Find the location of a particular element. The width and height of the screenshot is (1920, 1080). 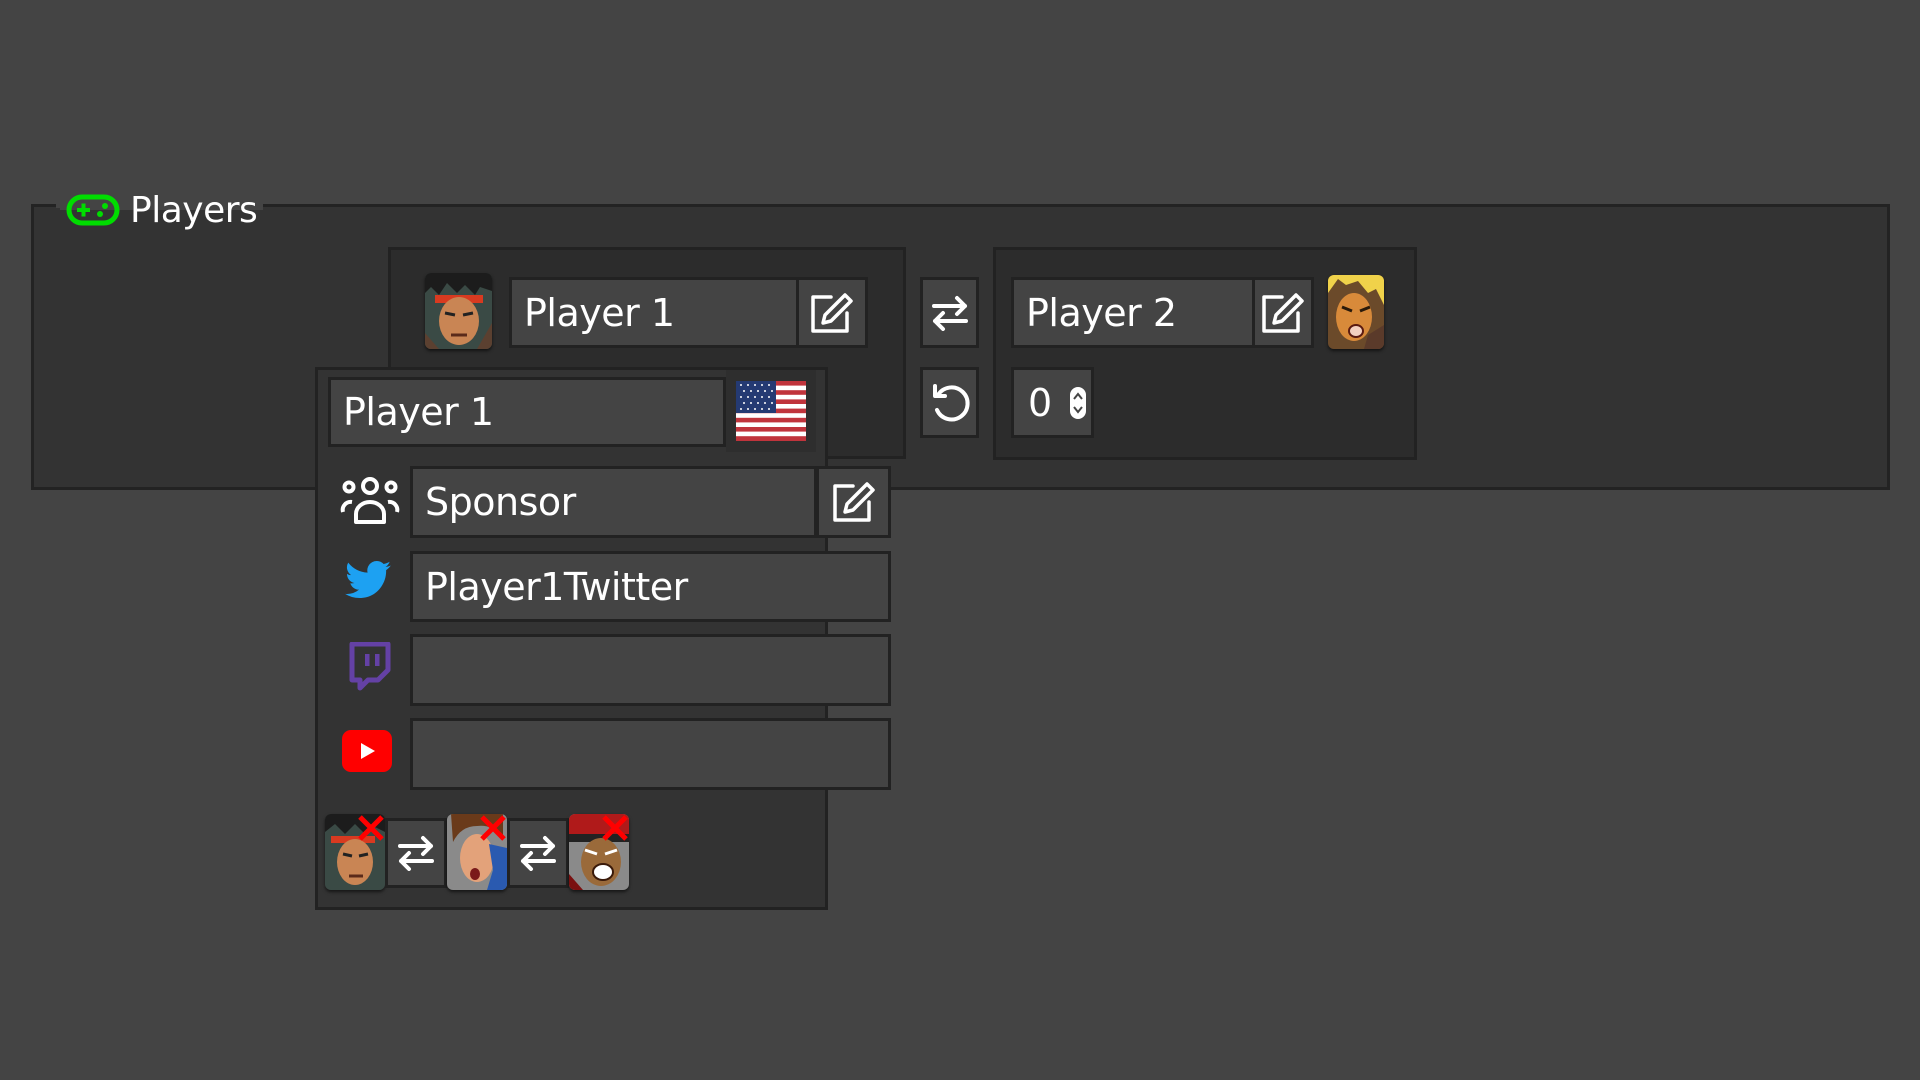

player1-fullname-input: Player 1 is located at coordinates (527, 412).